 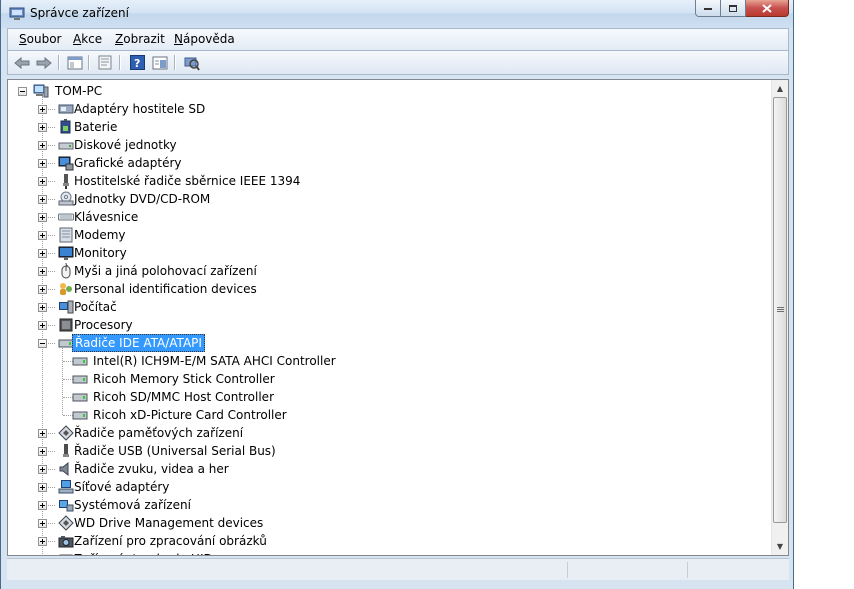 What do you see at coordinates (140, 39) in the screenshot?
I see `menu-zobrazit: Zobrazit` at bounding box center [140, 39].